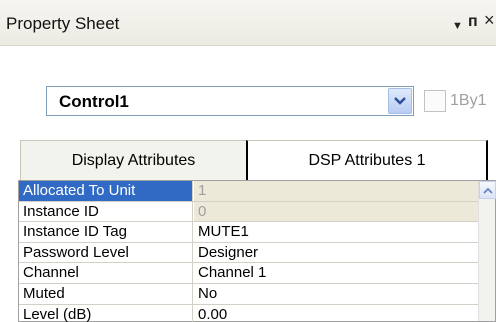  I want to click on tab-dsp-attributes-1: DSP Attributes 1, so click(367, 160).